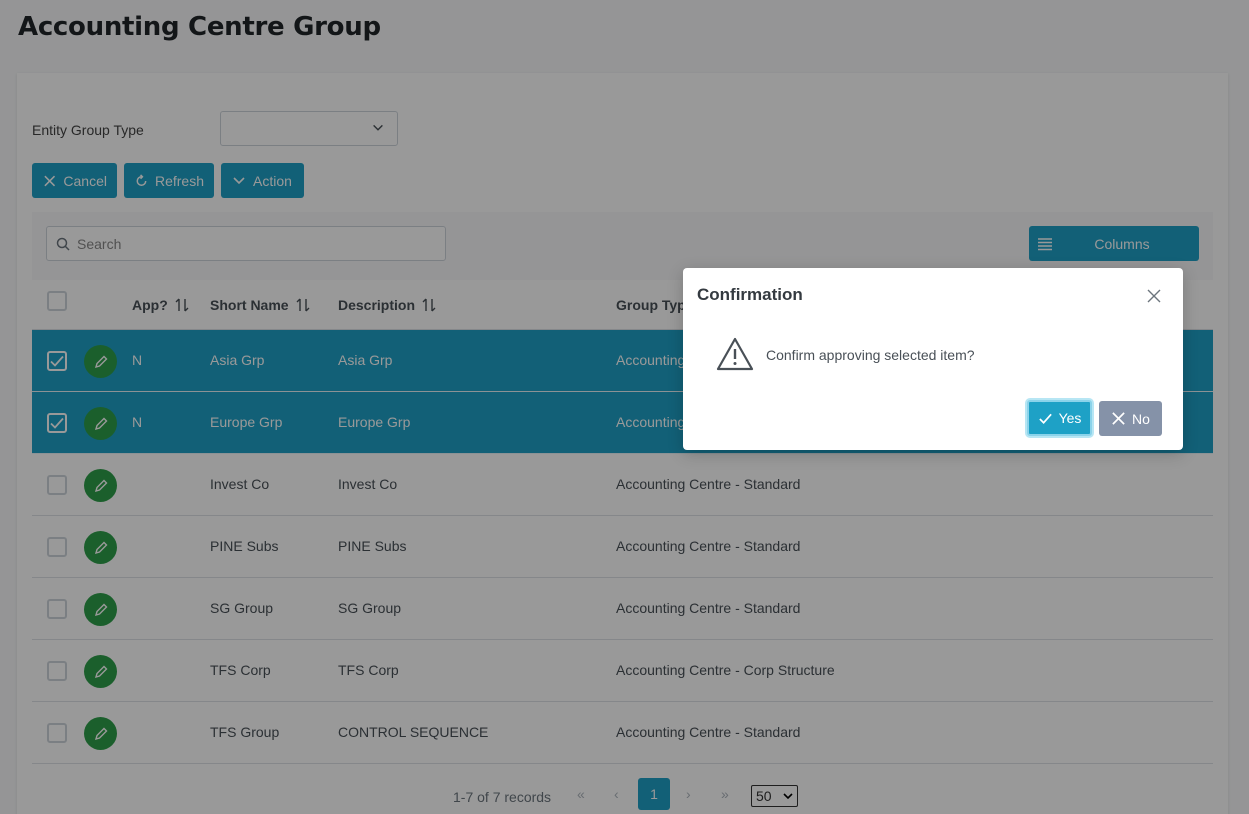  Describe the element at coordinates (750, 294) in the screenshot. I see `dialog-title: Confirmation` at that location.